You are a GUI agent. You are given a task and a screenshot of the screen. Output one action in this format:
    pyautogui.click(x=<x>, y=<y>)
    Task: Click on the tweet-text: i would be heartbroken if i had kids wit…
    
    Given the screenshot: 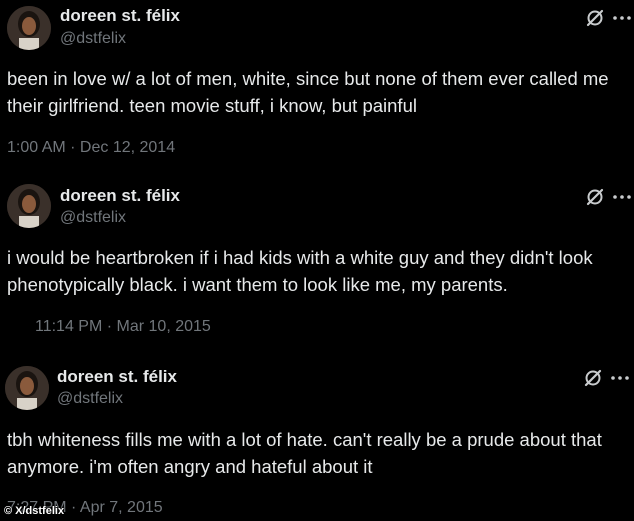 What is the action you would take?
    pyautogui.click(x=300, y=271)
    